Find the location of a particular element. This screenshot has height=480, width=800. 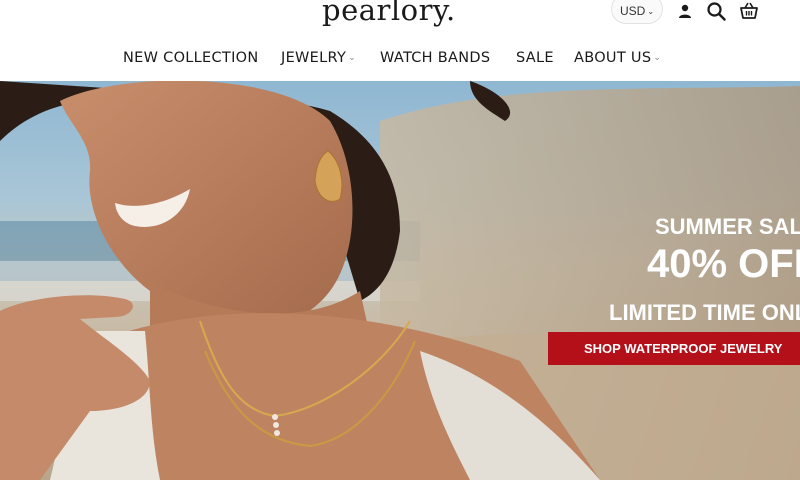

nav-item-sale: SALE is located at coordinates (535, 58).